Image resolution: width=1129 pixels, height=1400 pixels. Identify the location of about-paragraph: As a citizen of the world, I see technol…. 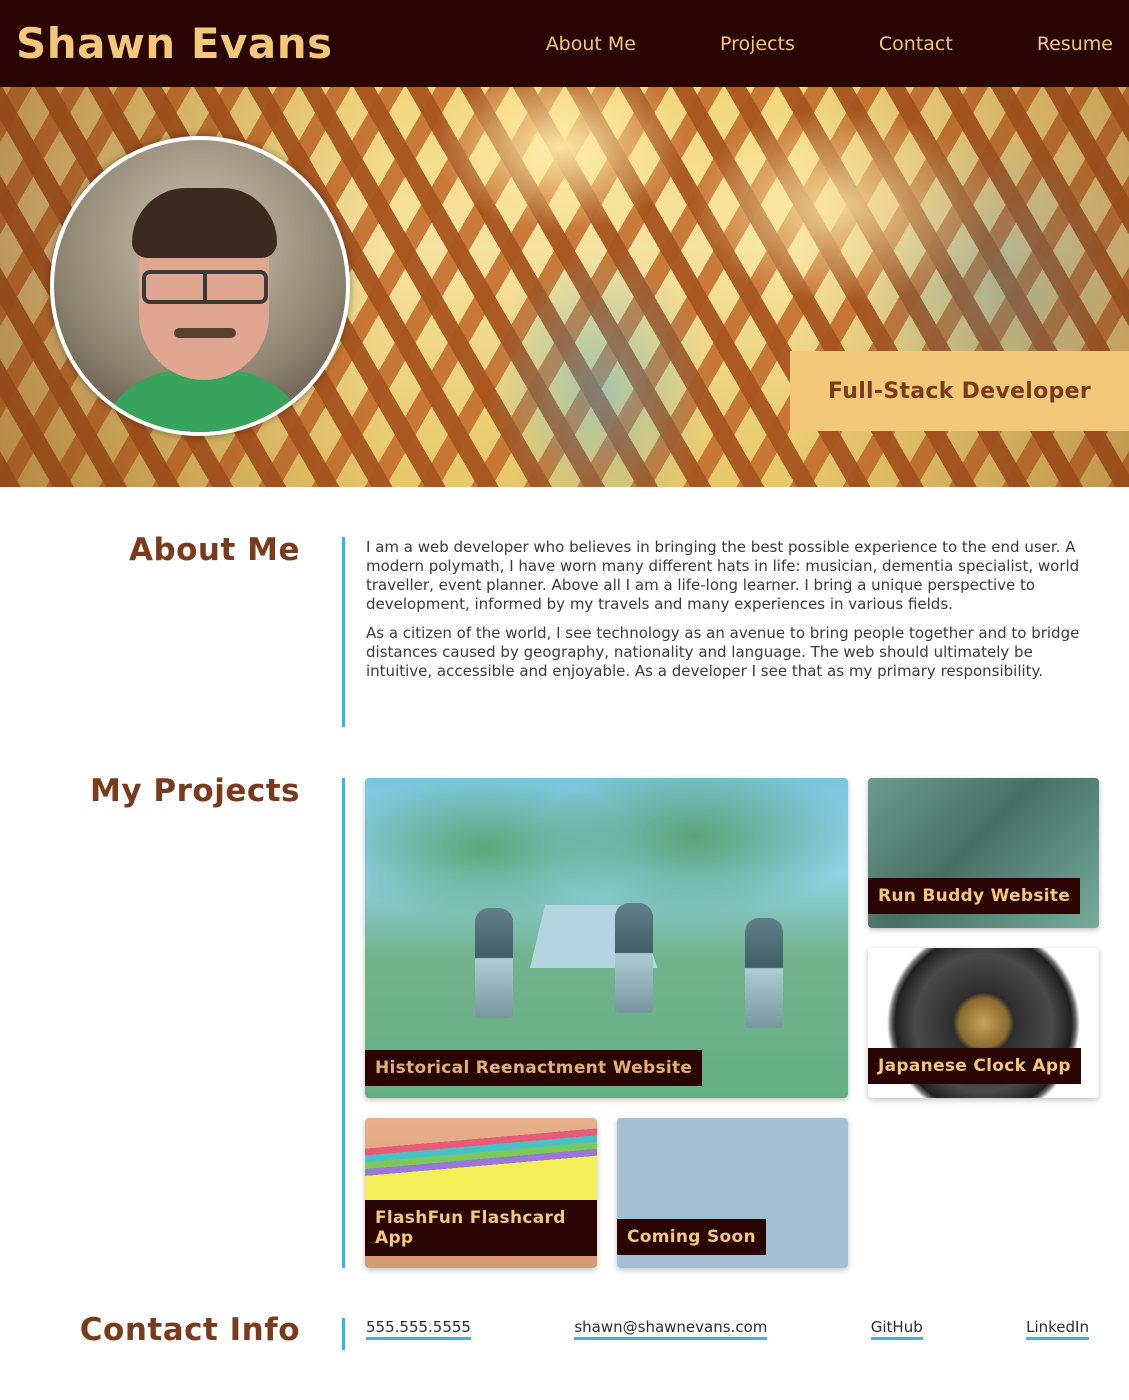
(723, 652).